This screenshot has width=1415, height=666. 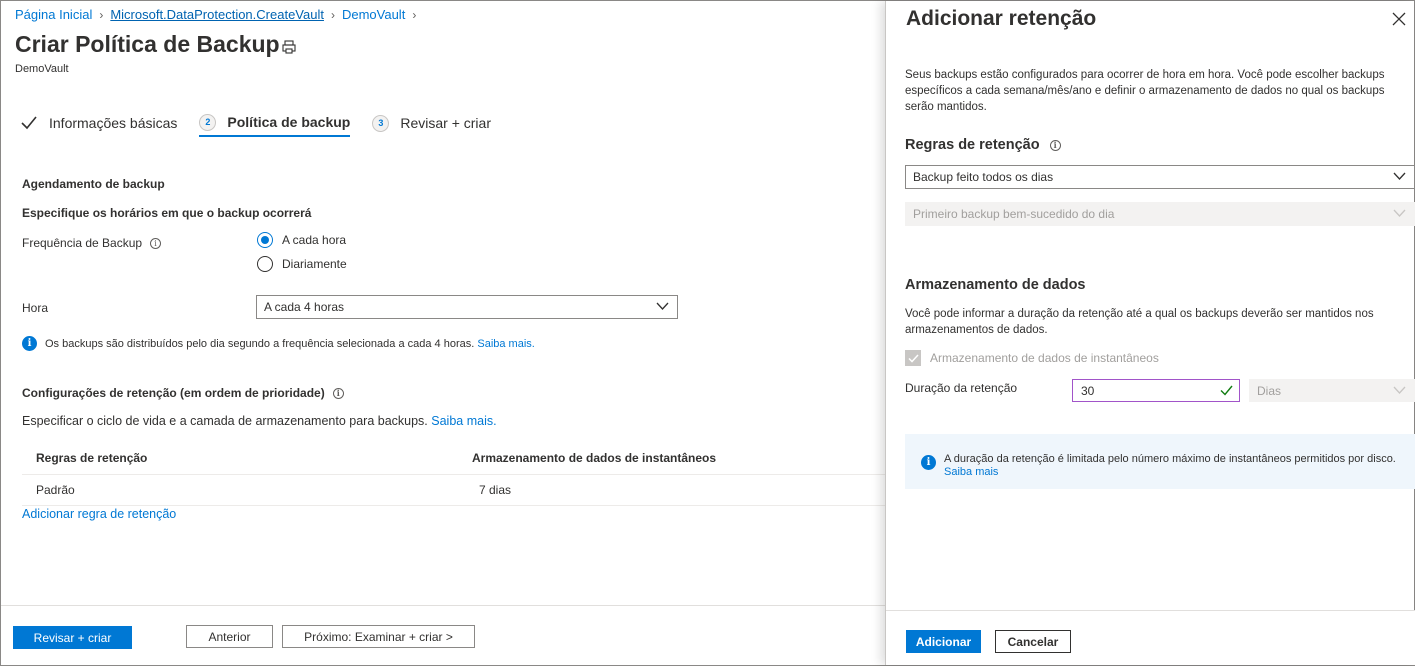 I want to click on duration-input-value: 30, so click(x=1088, y=390).